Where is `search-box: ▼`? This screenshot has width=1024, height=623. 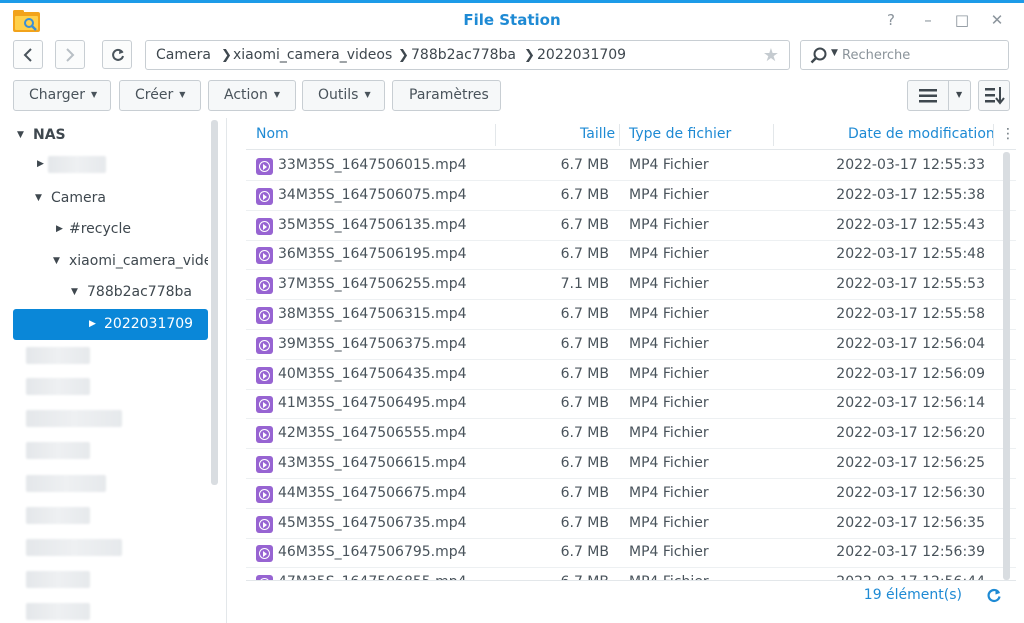
search-box: ▼ is located at coordinates (904, 55).